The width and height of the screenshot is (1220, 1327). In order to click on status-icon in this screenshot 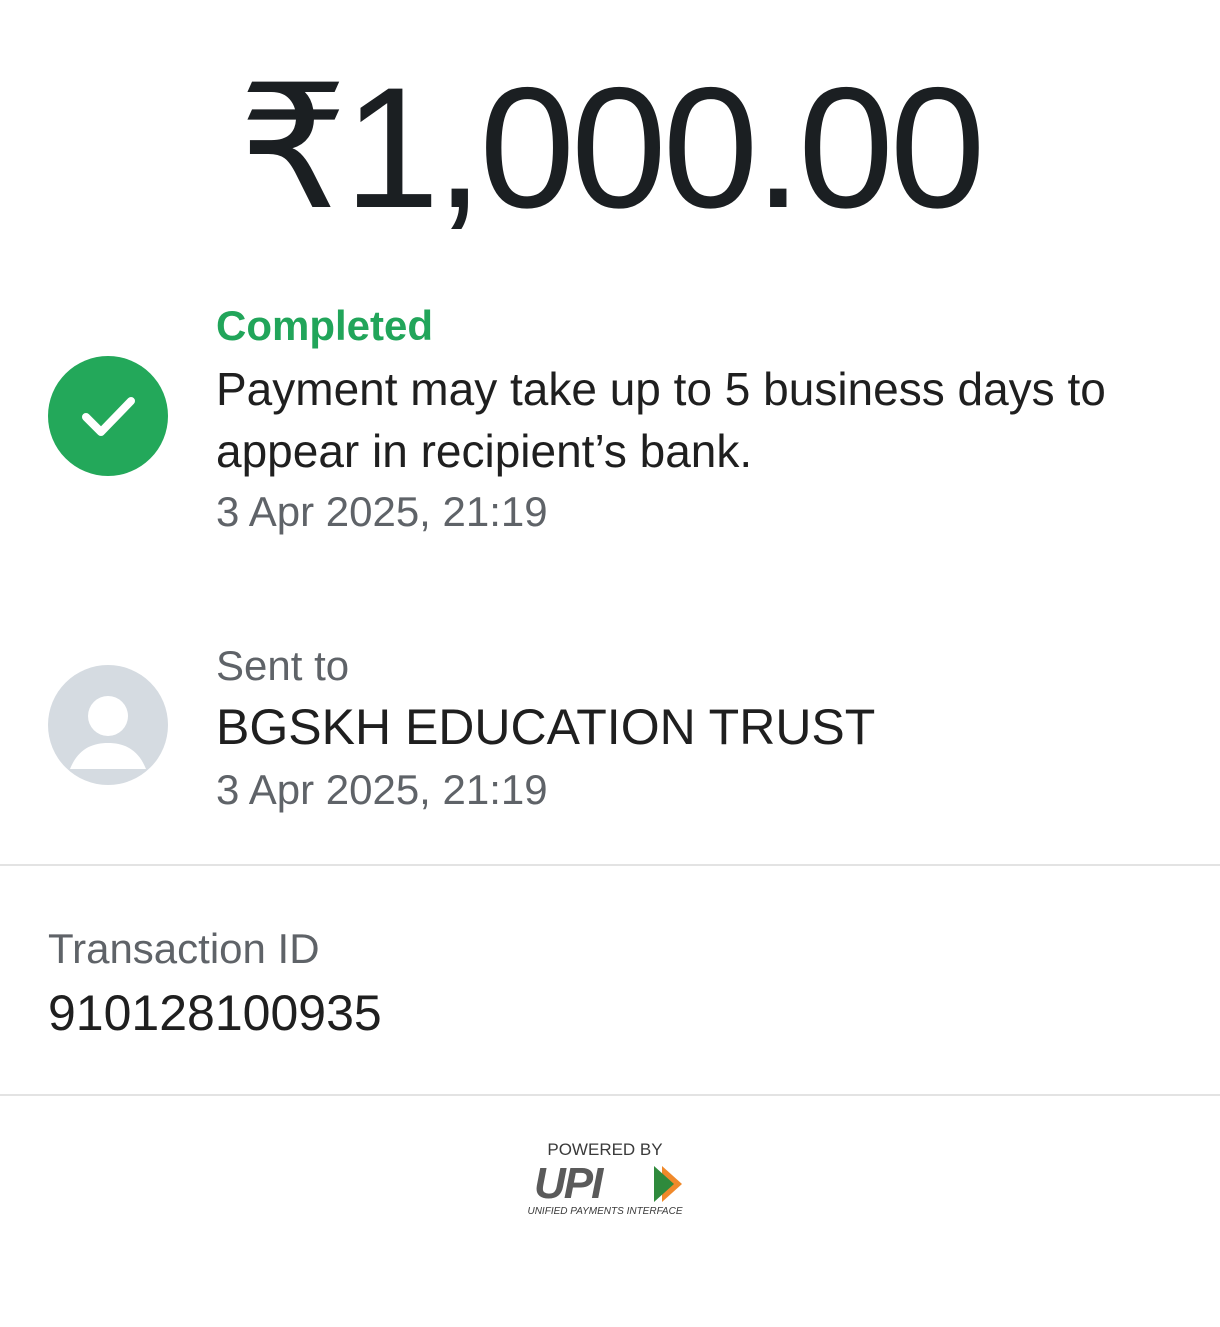, I will do `click(108, 416)`.